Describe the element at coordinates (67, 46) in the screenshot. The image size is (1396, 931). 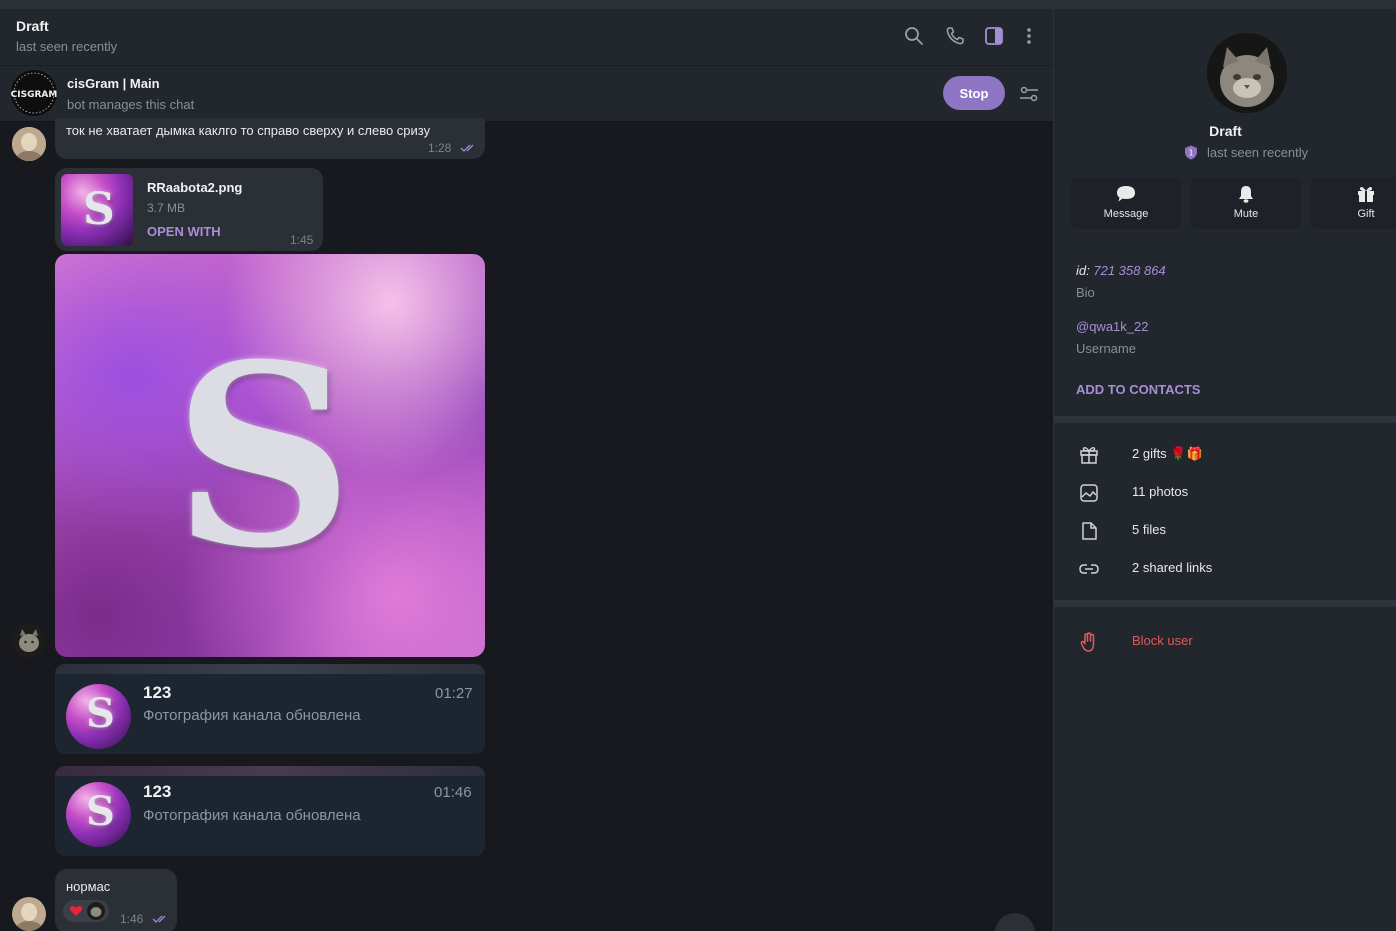
I see `chat-status: last seen recently` at that location.